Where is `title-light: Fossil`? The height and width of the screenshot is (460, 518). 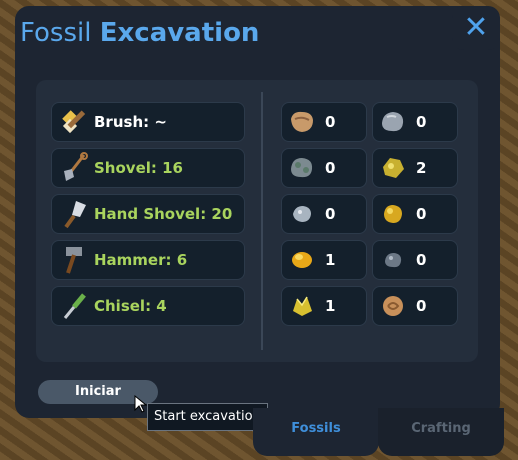 title-light: Fossil is located at coordinates (56, 33).